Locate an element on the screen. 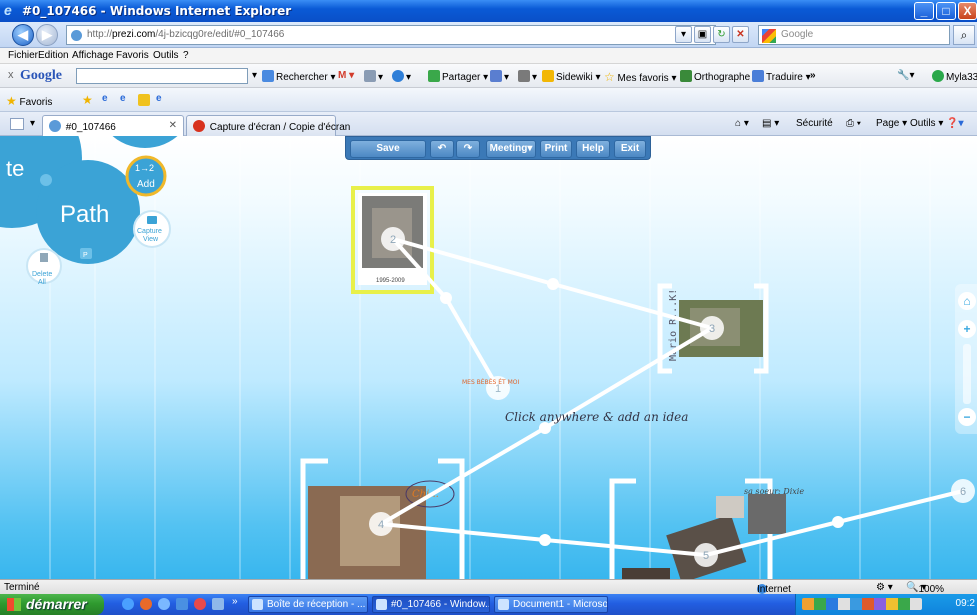 Image resolution: width=977 pixels, height=615 pixels. zoom-slider is located at coordinates (967, 374).